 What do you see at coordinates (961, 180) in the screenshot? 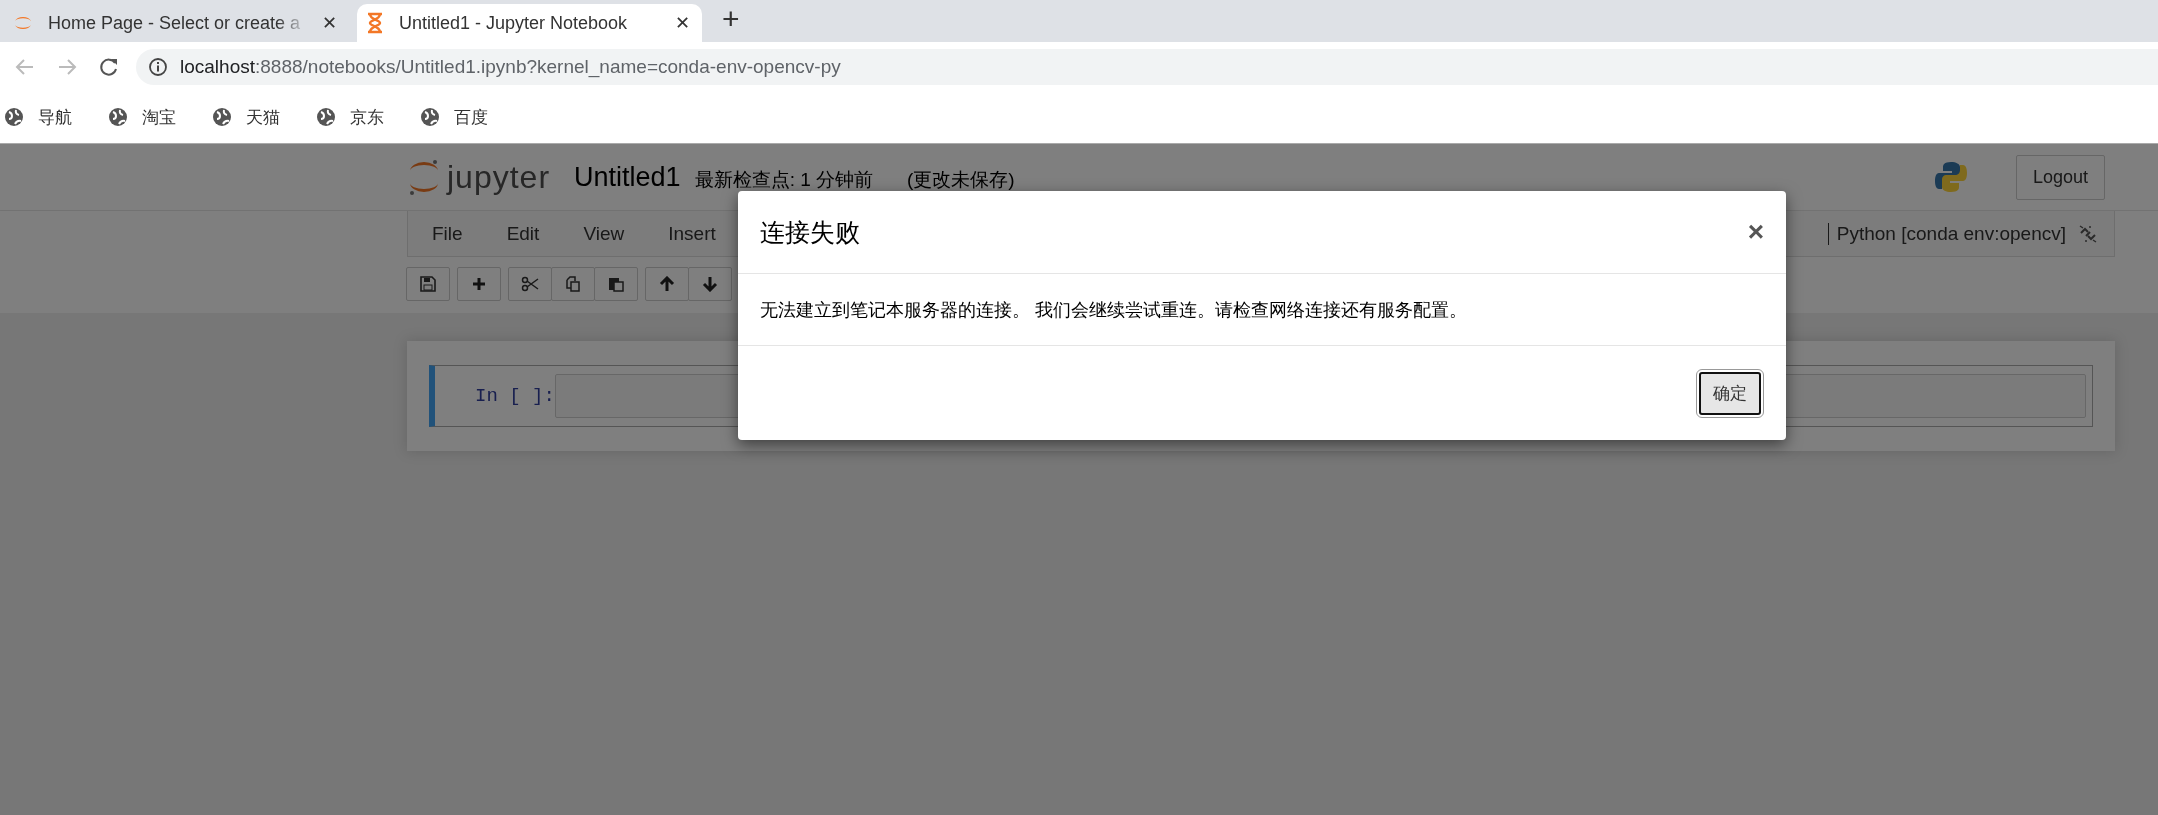
I see `save-status: (更改未保存)` at bounding box center [961, 180].